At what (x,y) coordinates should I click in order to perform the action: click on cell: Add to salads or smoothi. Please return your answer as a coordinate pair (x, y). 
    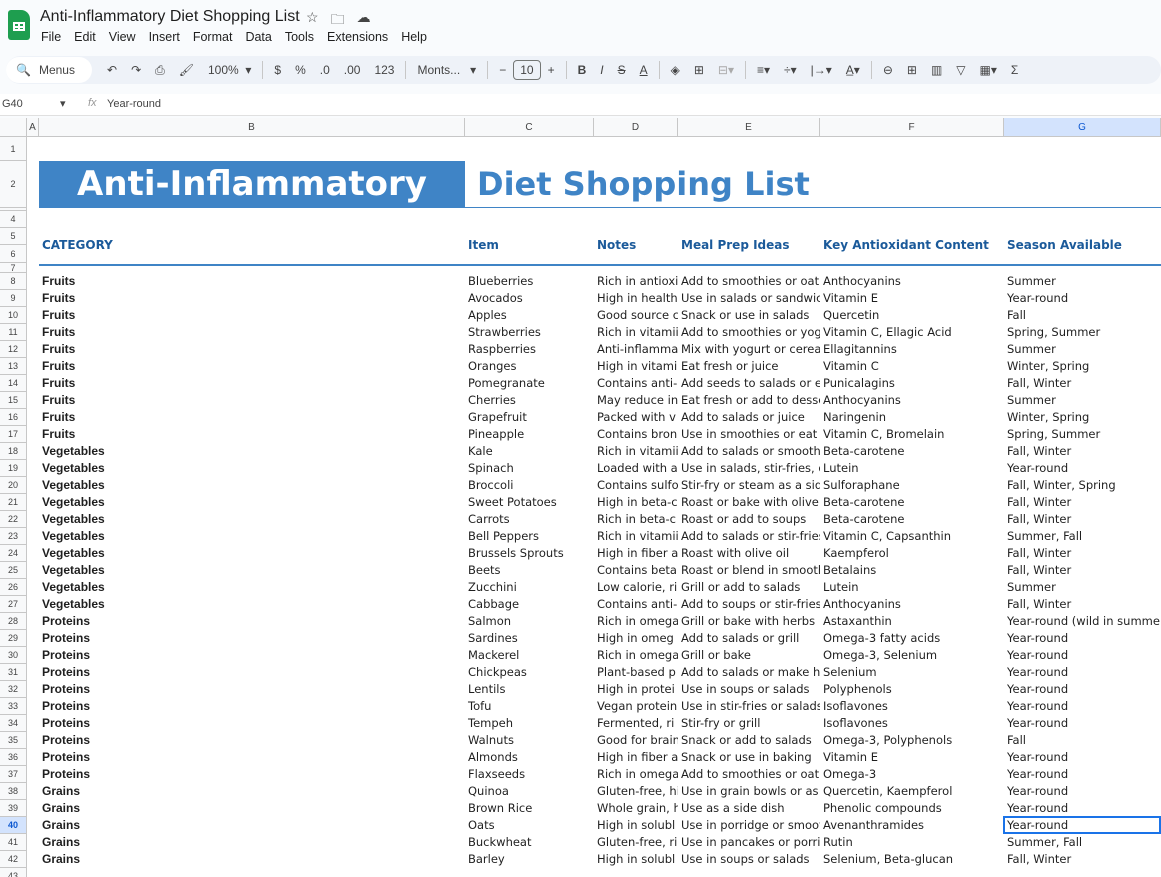
    Looking at the image, I should click on (749, 451).